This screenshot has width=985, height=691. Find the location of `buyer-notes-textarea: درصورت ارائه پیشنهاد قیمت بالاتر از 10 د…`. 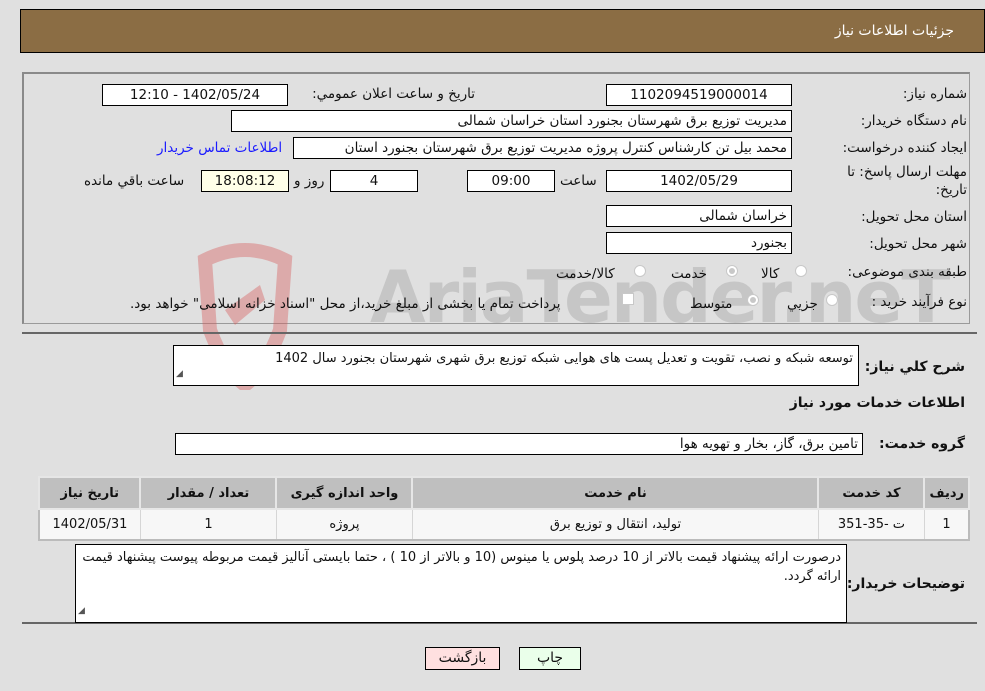

buyer-notes-textarea: درصورت ارائه پیشنهاد قیمت بالاتر از 10 د… is located at coordinates (461, 583).